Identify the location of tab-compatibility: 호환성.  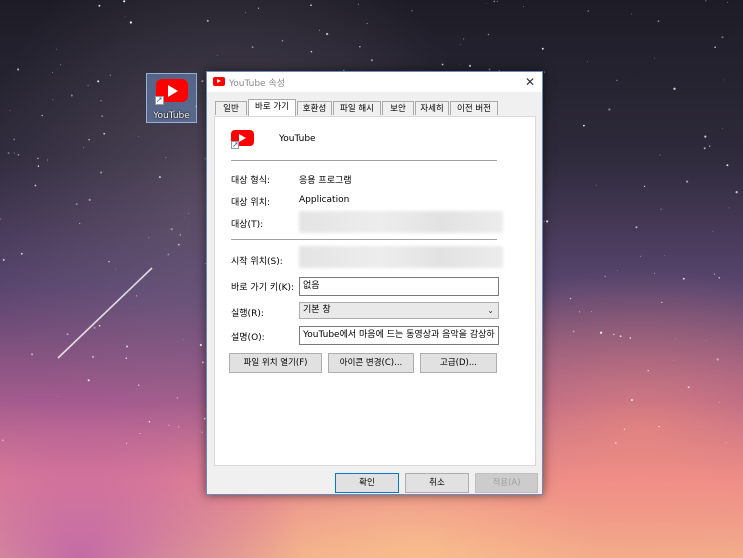
(314, 108).